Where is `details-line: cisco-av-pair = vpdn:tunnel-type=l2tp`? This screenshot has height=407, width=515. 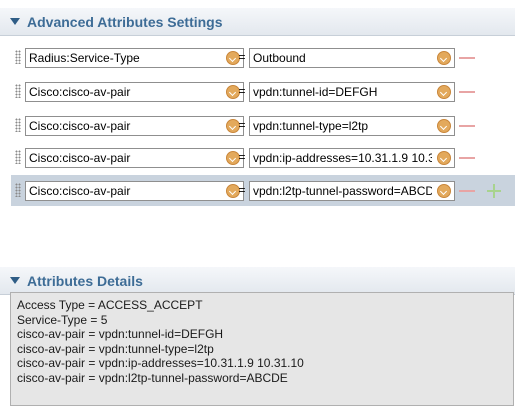 details-line: cisco-av-pair = vpdn:tunnel-type=l2tp is located at coordinates (115, 348).